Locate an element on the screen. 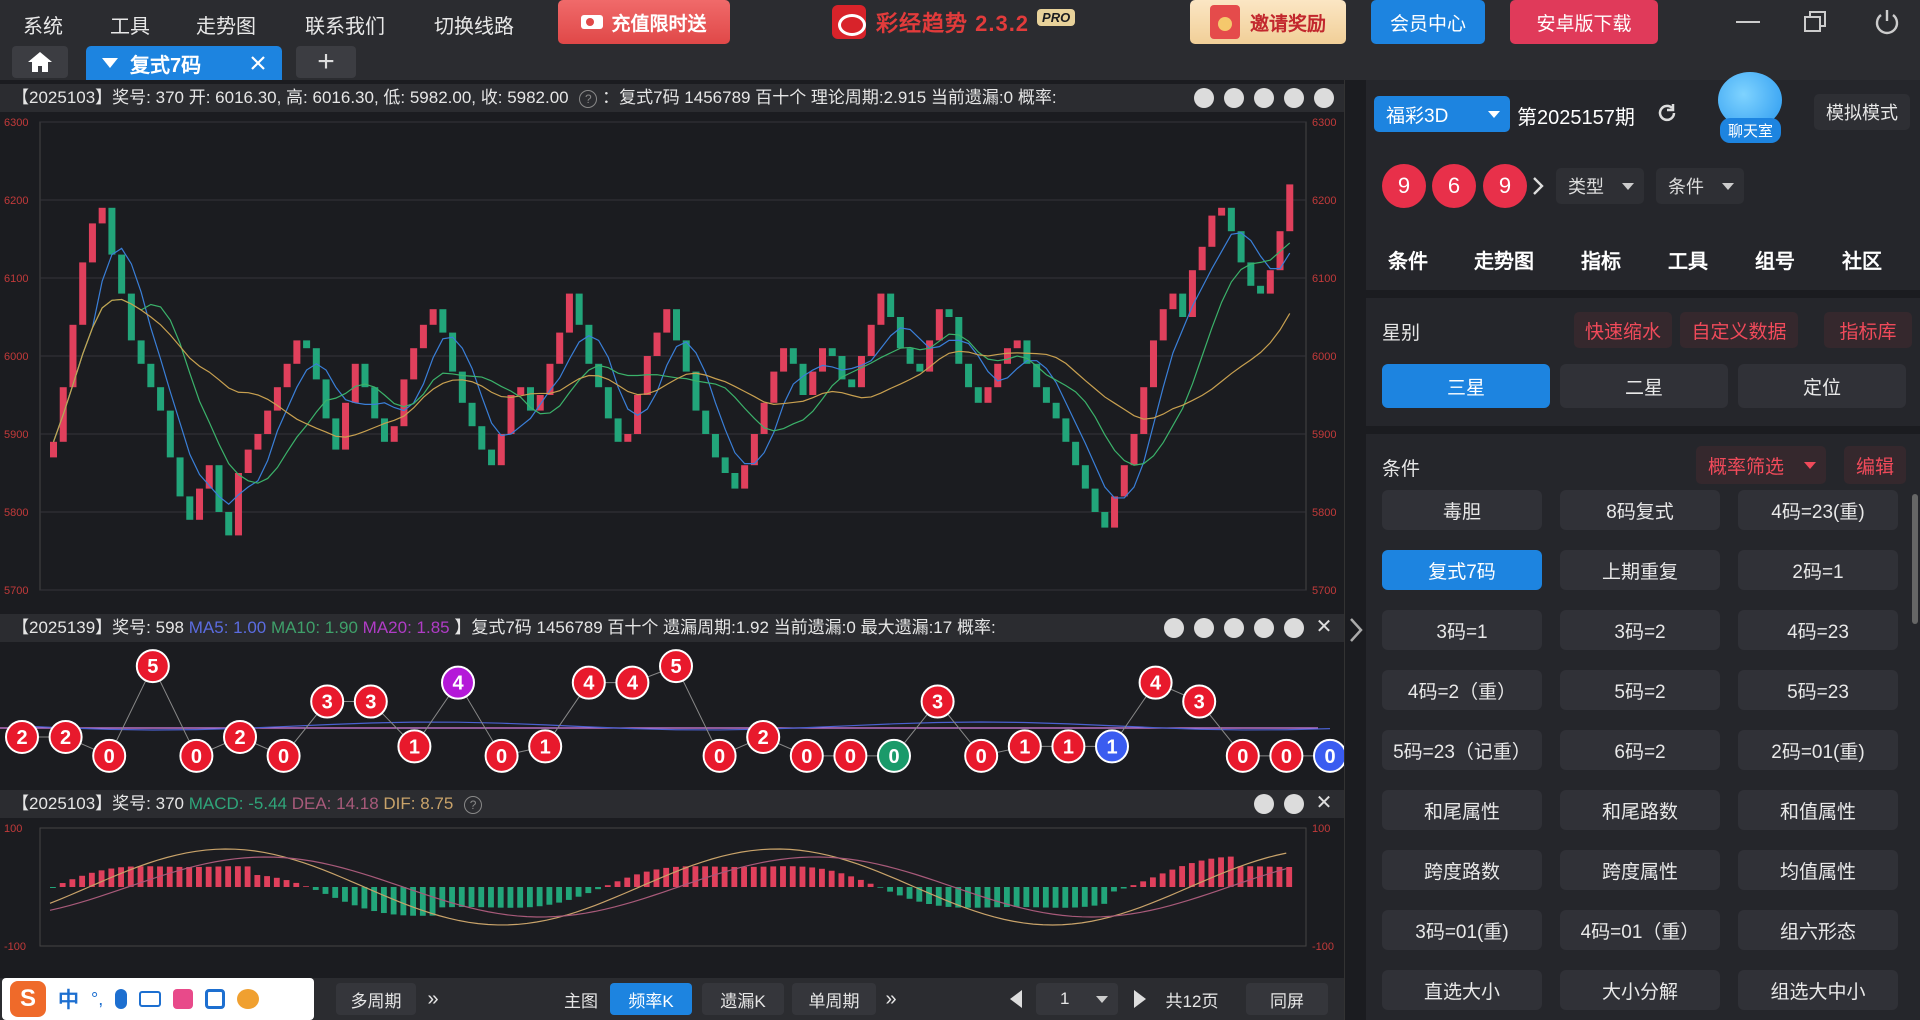 Image resolution: width=1920 pixels, height=1020 pixels. position-button: 定位 is located at coordinates (1822, 386).